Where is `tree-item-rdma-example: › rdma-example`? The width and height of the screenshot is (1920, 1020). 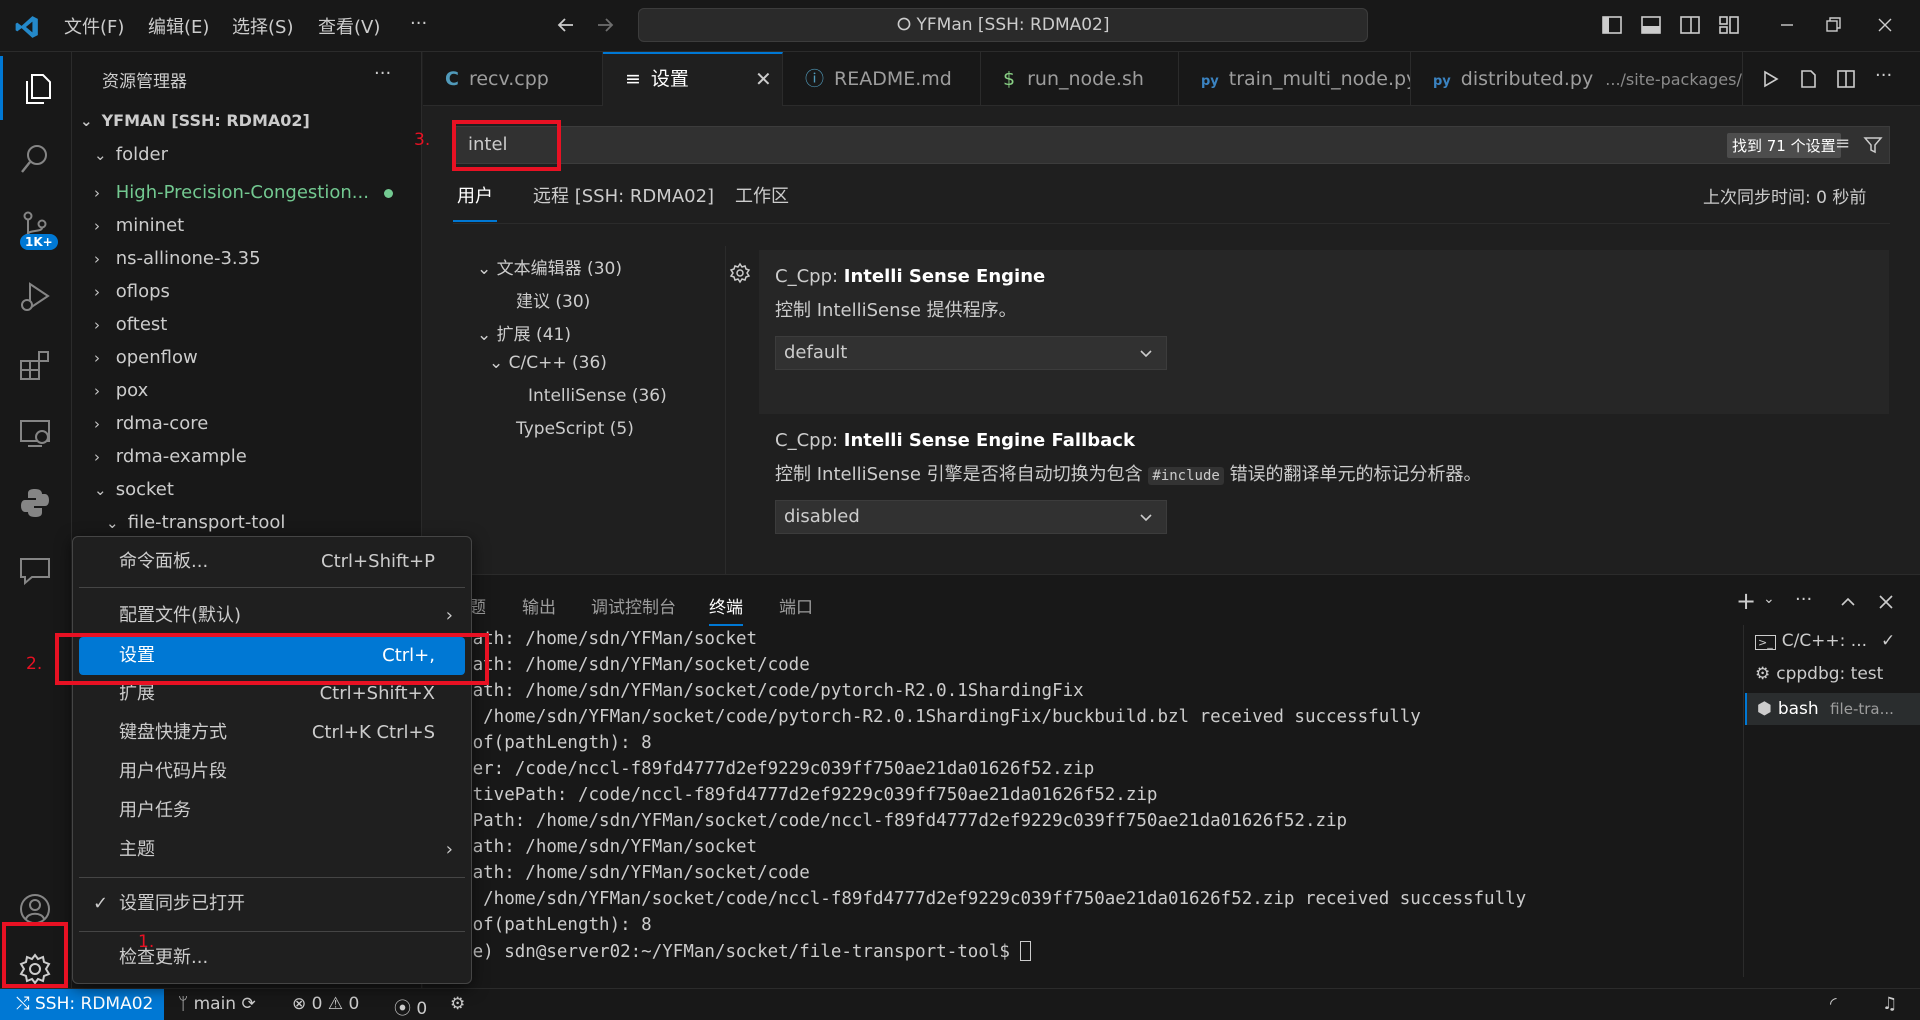
tree-item-rdma-example: › rdma-example is located at coordinates (247, 456).